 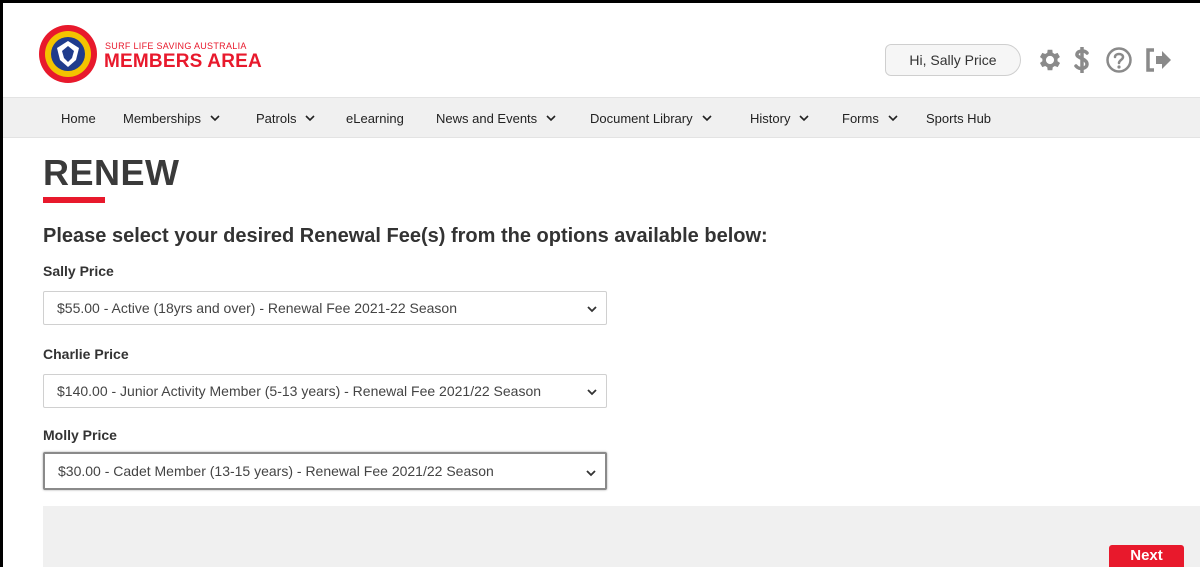 What do you see at coordinates (286, 118) in the screenshot?
I see `nav-item-patrols: Patrols` at bounding box center [286, 118].